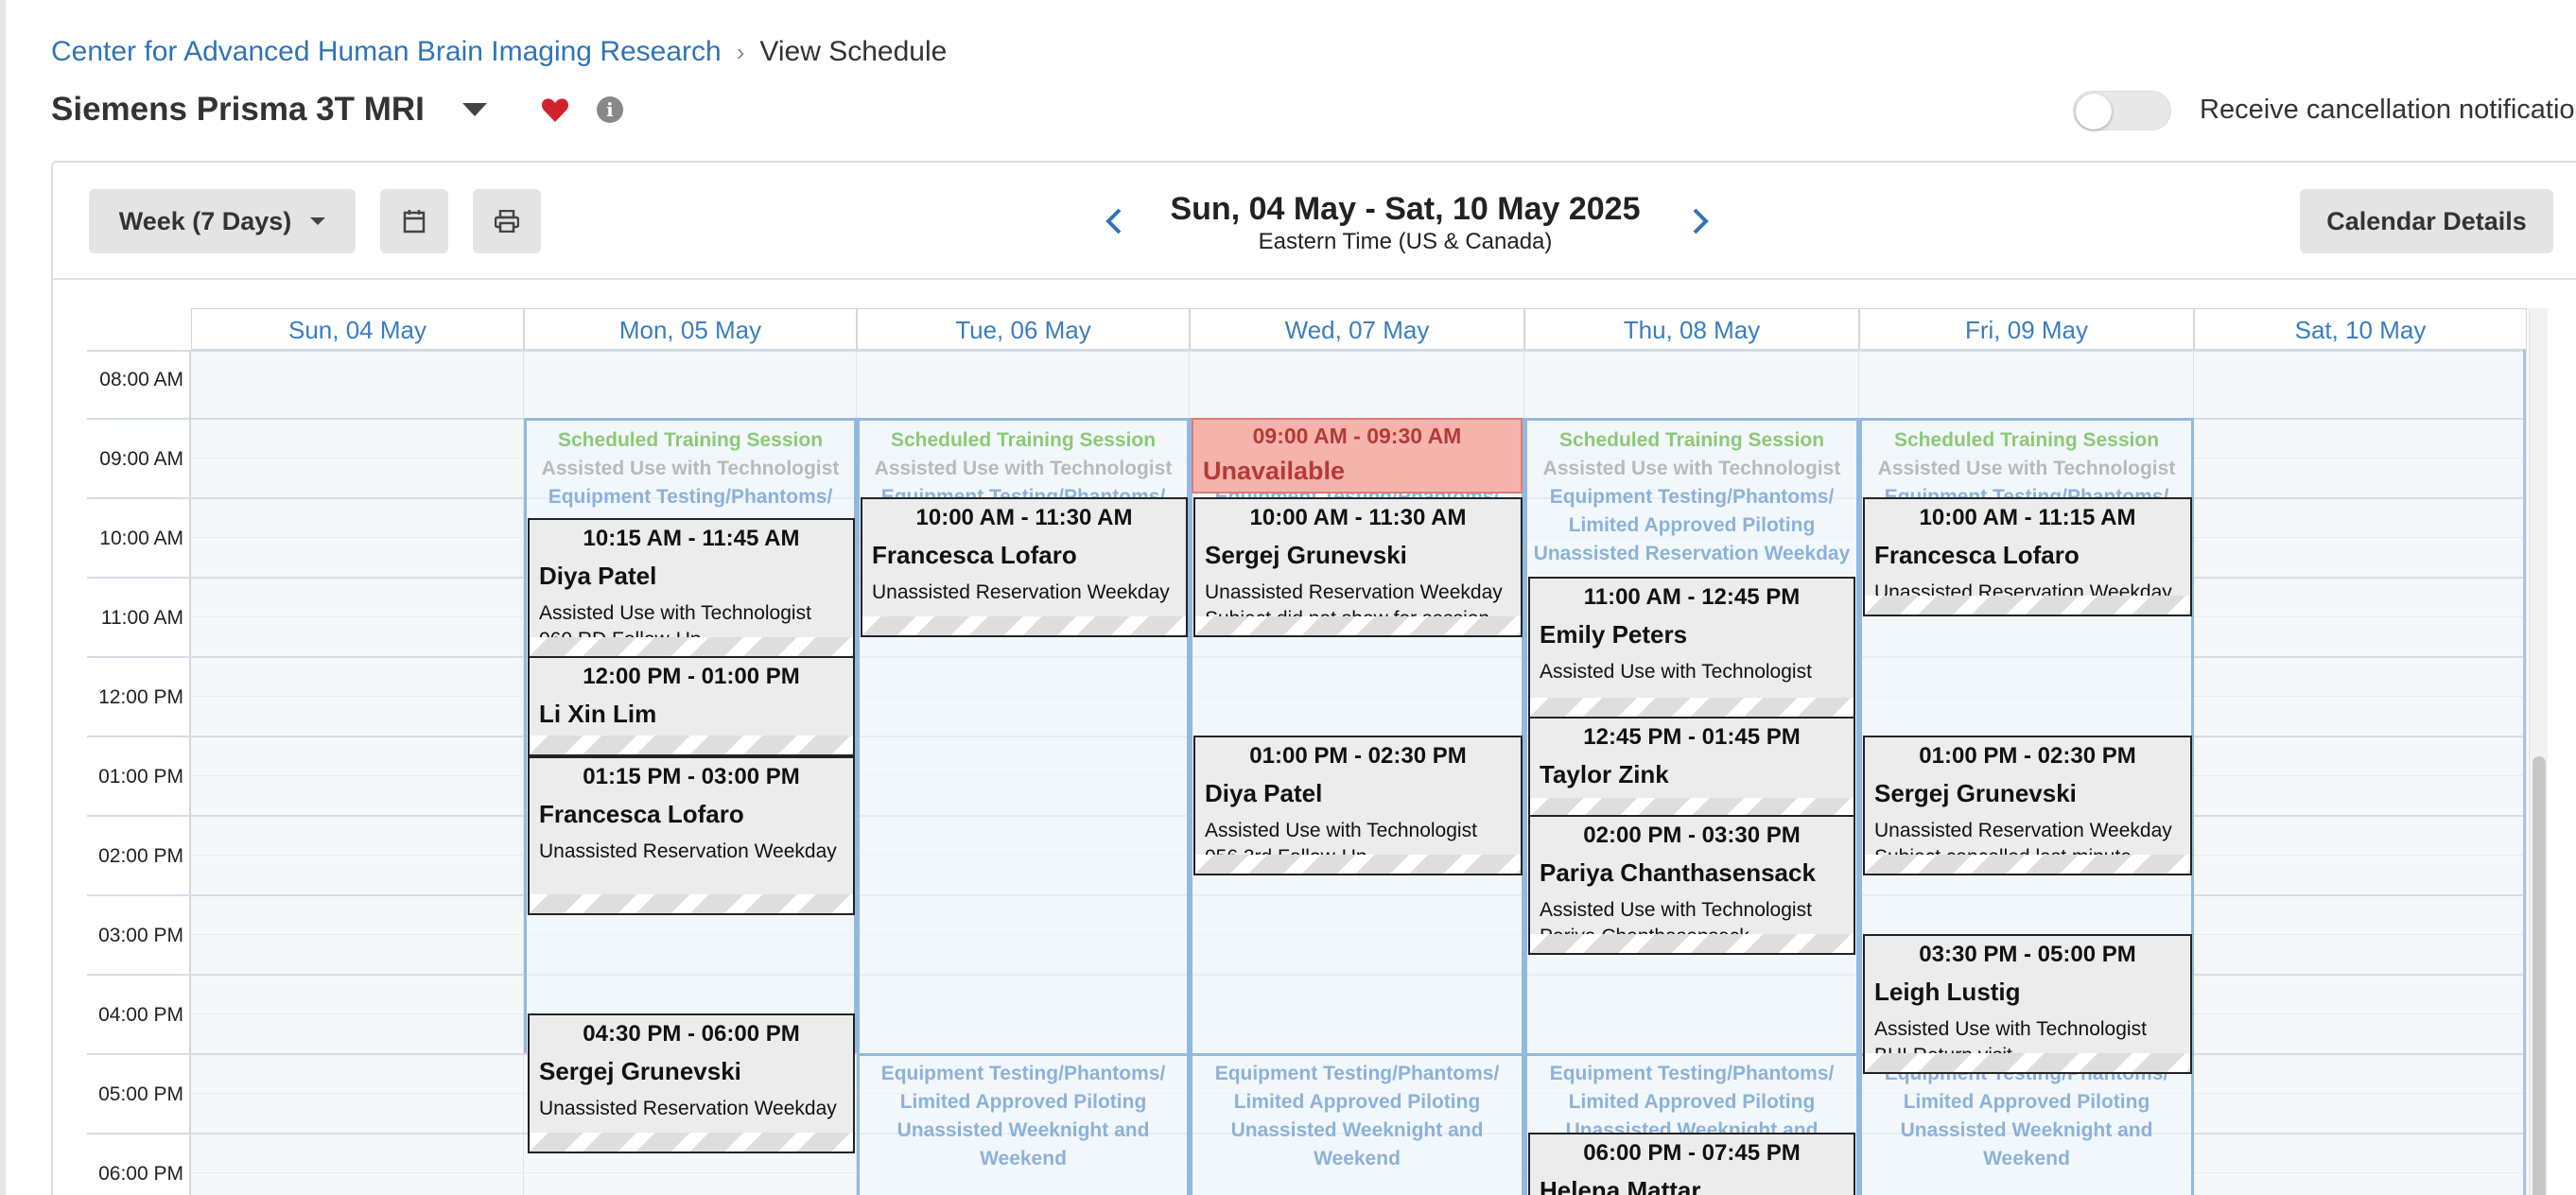  I want to click on cancellation-notifications-toggle, so click(2122, 110).